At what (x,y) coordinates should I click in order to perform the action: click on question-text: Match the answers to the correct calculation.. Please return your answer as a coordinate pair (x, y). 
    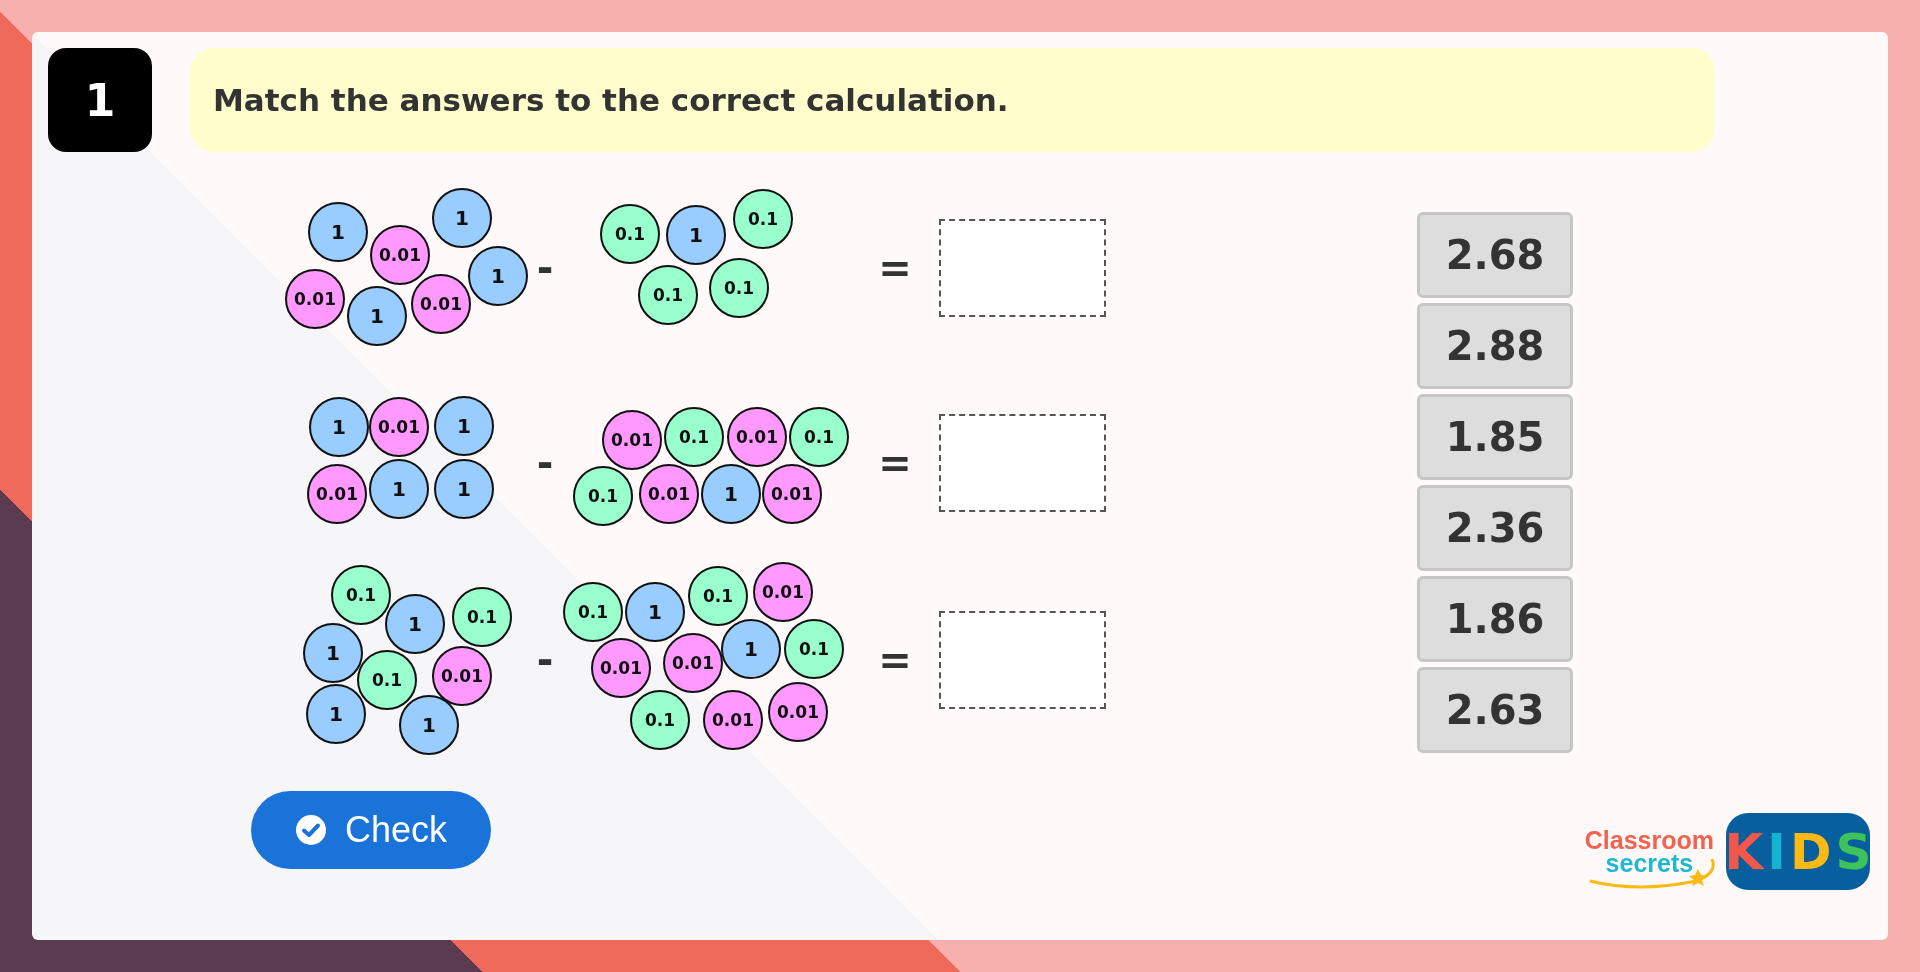
    Looking at the image, I should click on (611, 100).